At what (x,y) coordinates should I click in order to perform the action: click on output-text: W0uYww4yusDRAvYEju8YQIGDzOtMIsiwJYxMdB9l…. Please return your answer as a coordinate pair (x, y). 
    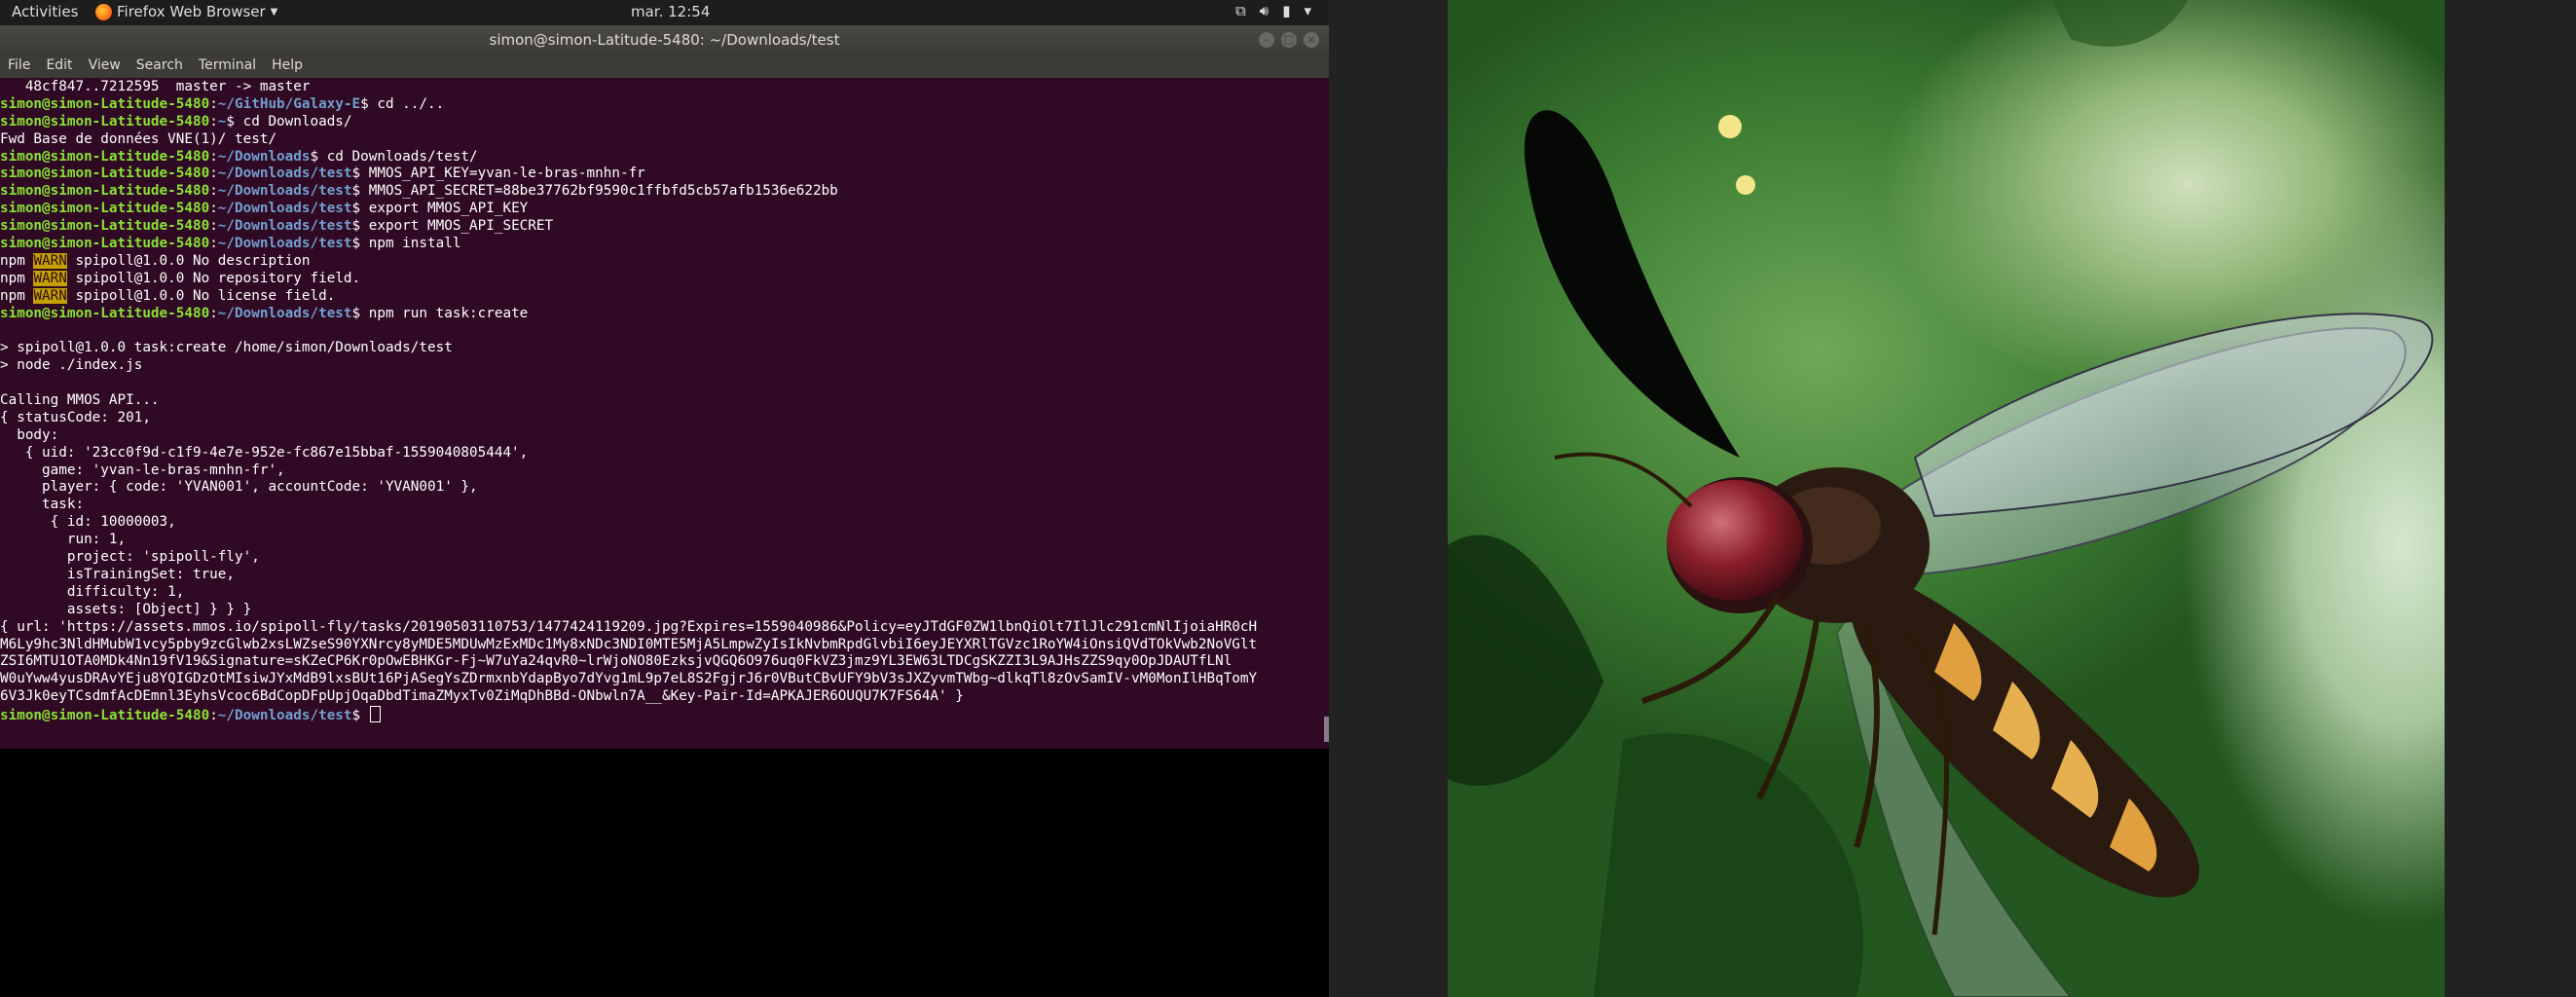
    Looking at the image, I should click on (629, 679).